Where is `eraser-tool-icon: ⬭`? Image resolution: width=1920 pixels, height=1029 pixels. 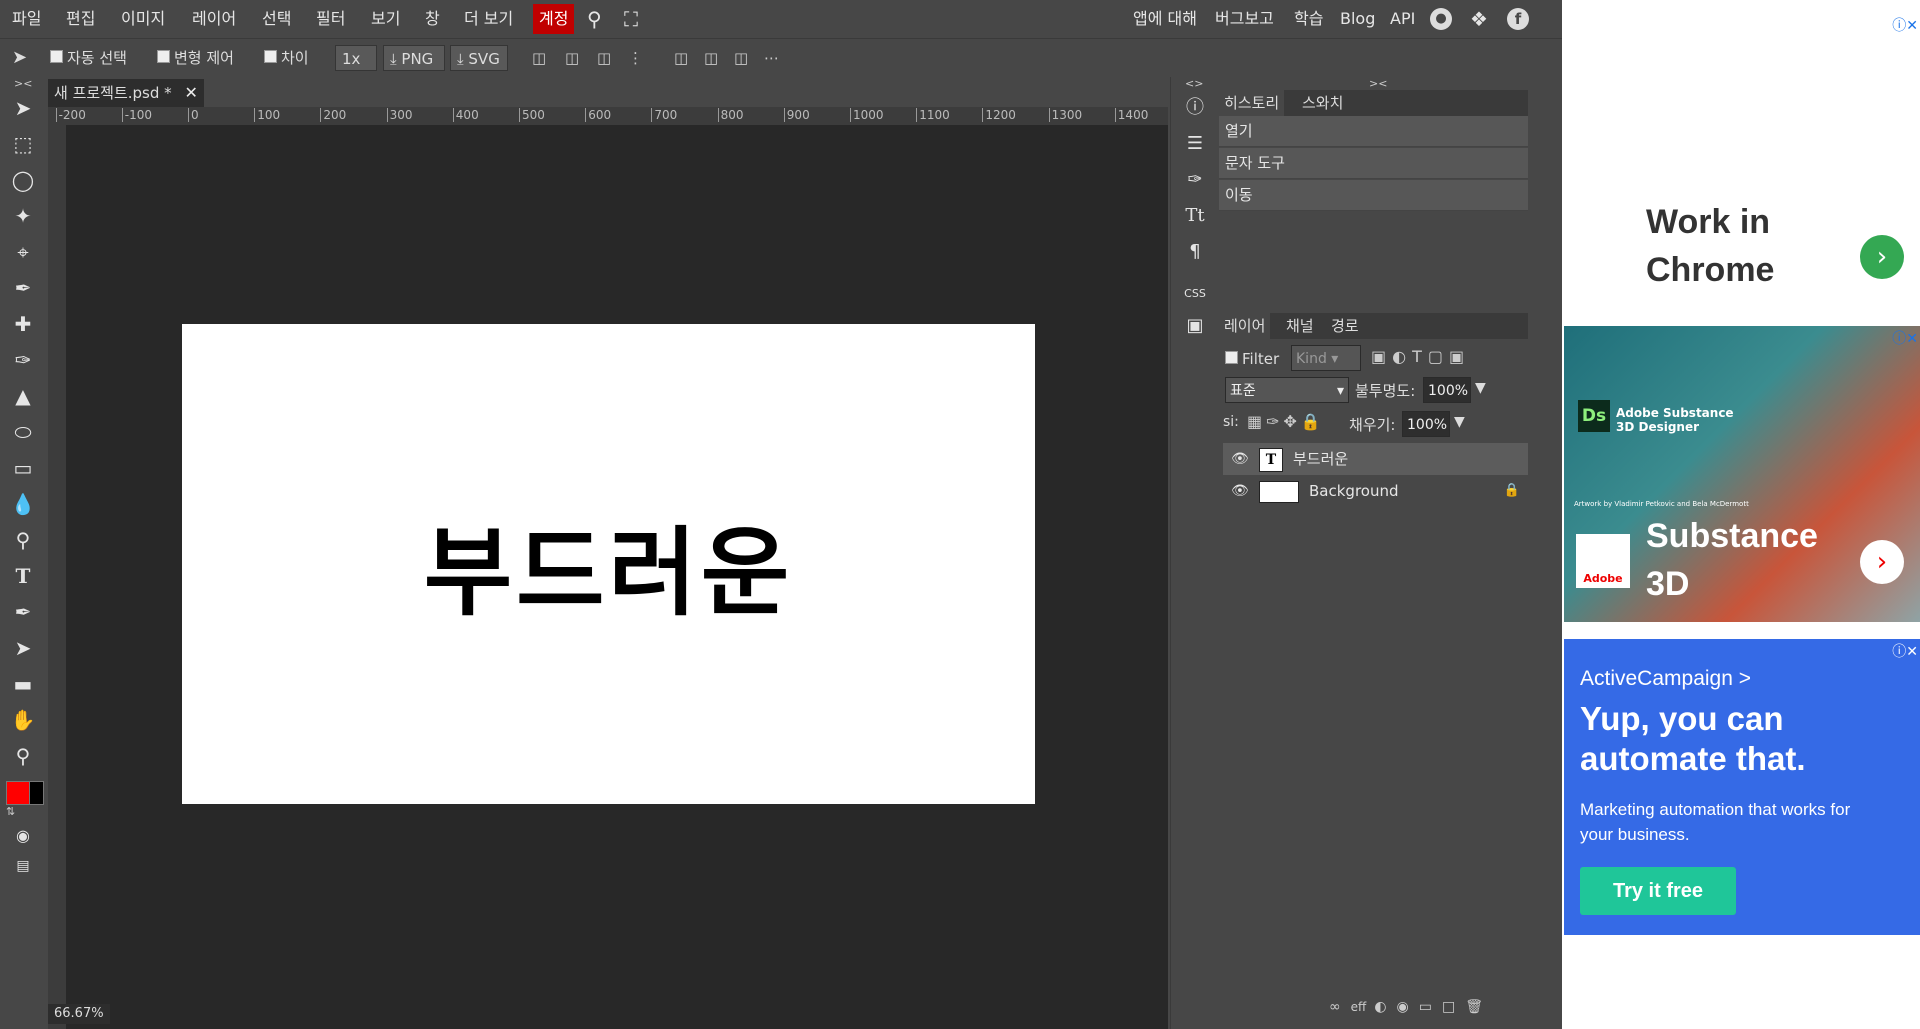
eraser-tool-icon: ⬭ is located at coordinates (23, 432).